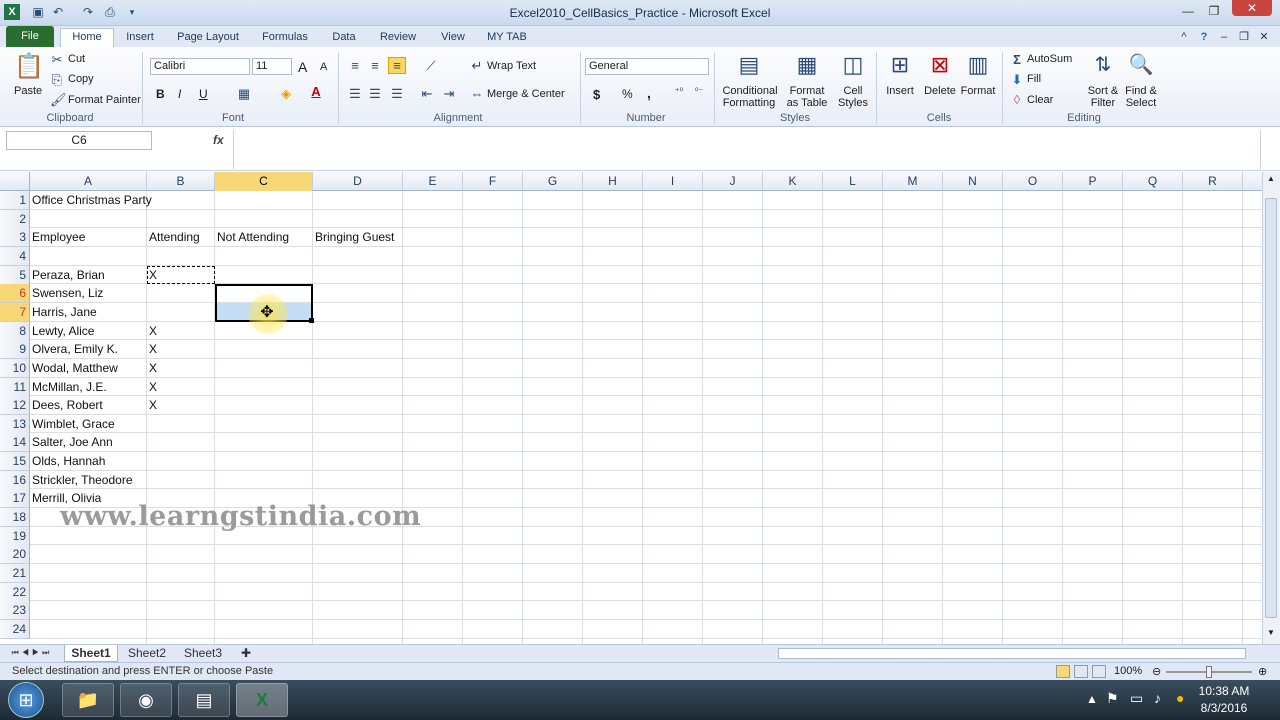 The image size is (1280, 720). Describe the element at coordinates (526, 94) in the screenshot. I see `merge-center-button: Merge & Center` at that location.